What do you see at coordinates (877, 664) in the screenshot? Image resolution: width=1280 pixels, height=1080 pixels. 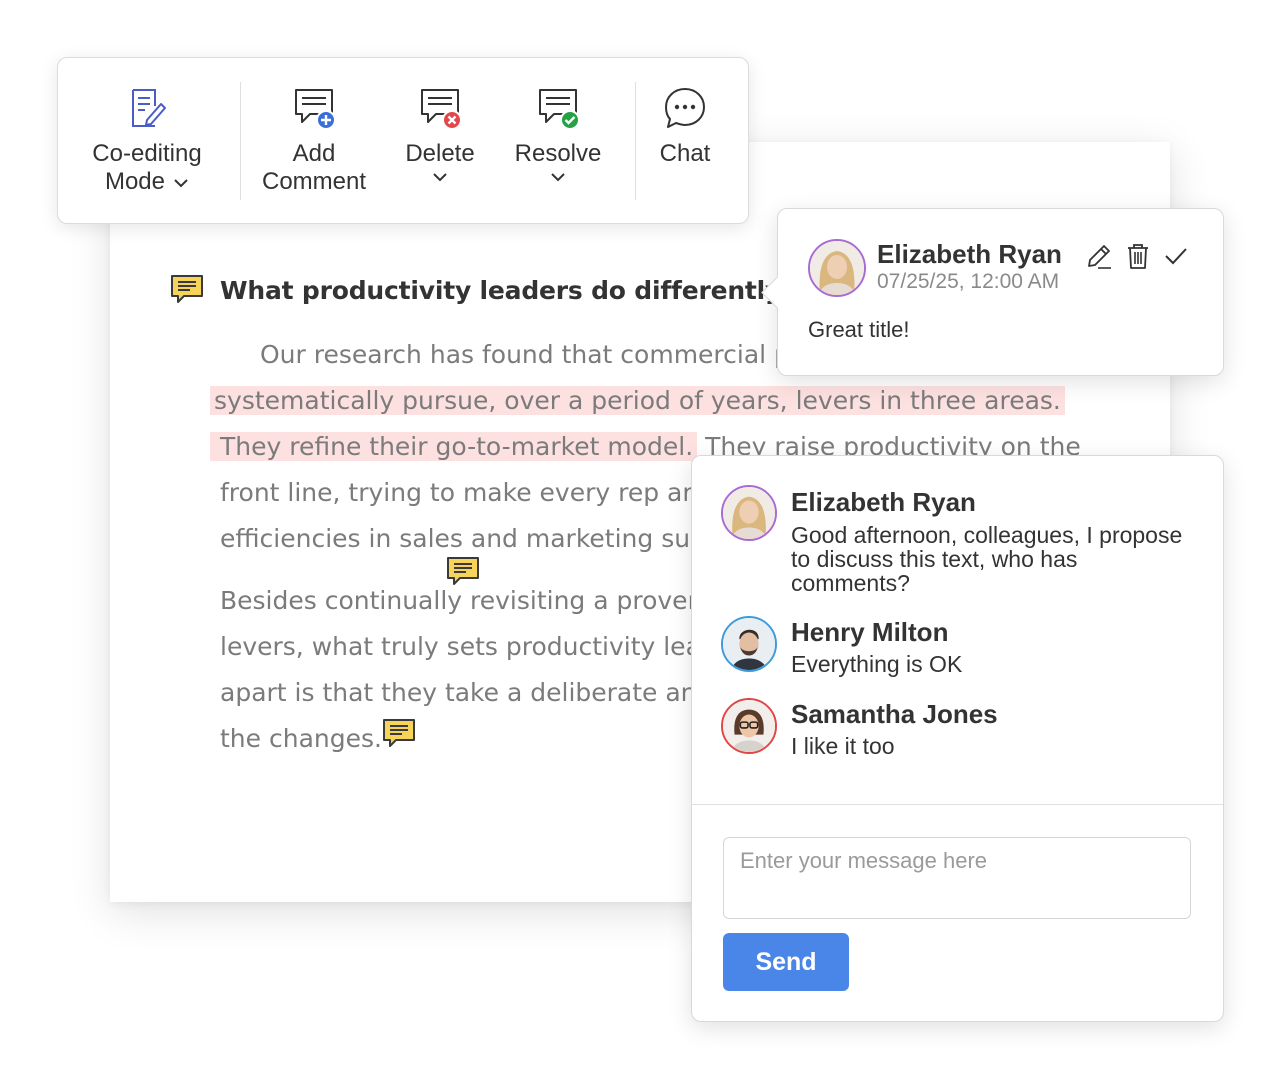 I see `message-text: Everything is OK` at bounding box center [877, 664].